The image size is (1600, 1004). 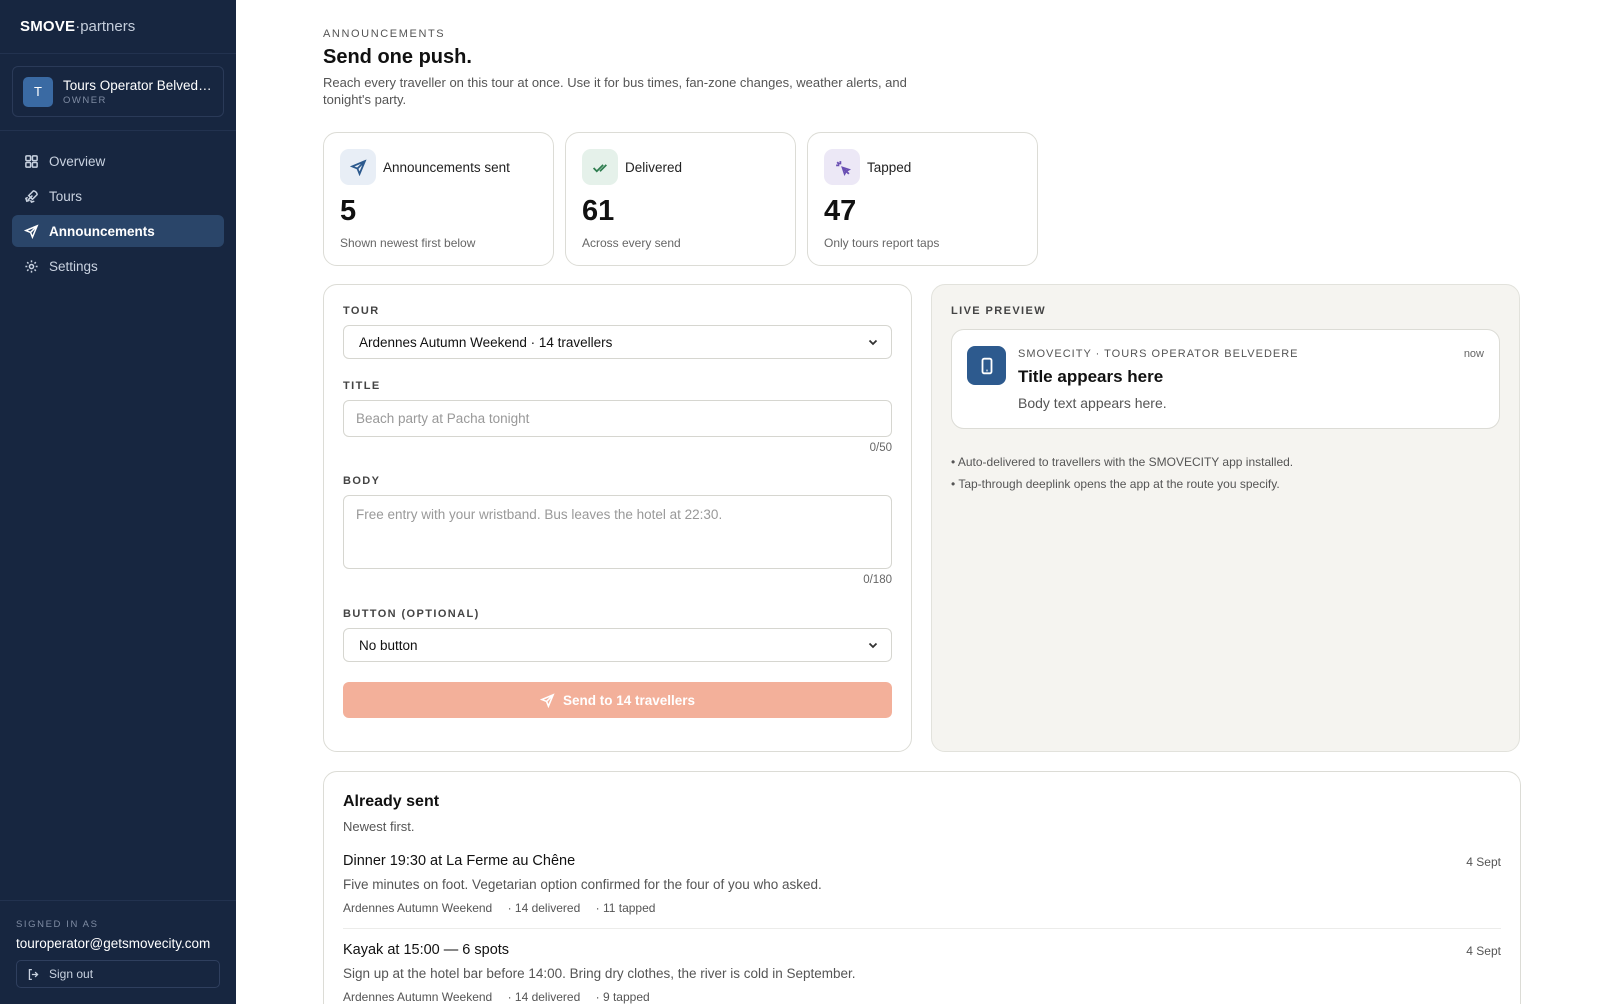 I want to click on double-check-icon, so click(x=599, y=167).